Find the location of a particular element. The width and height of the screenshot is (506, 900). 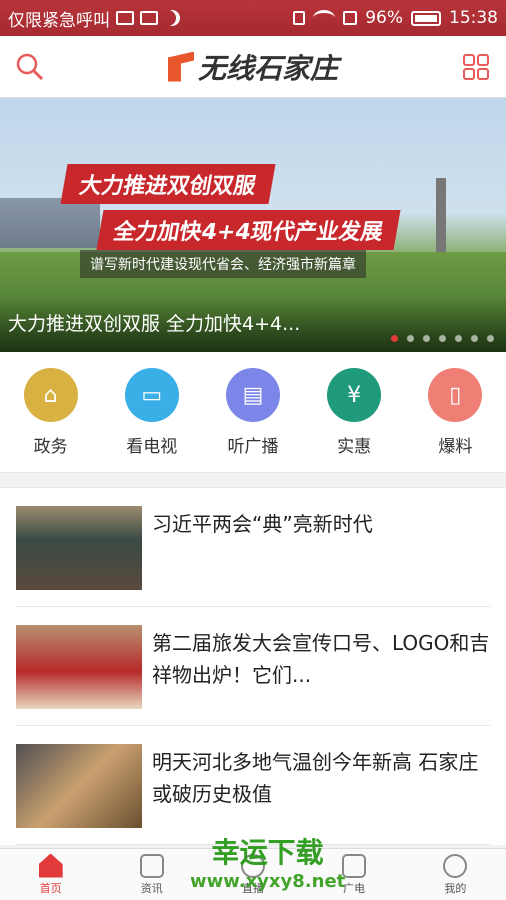

tv-icon: ▭ is located at coordinates (151, 395).